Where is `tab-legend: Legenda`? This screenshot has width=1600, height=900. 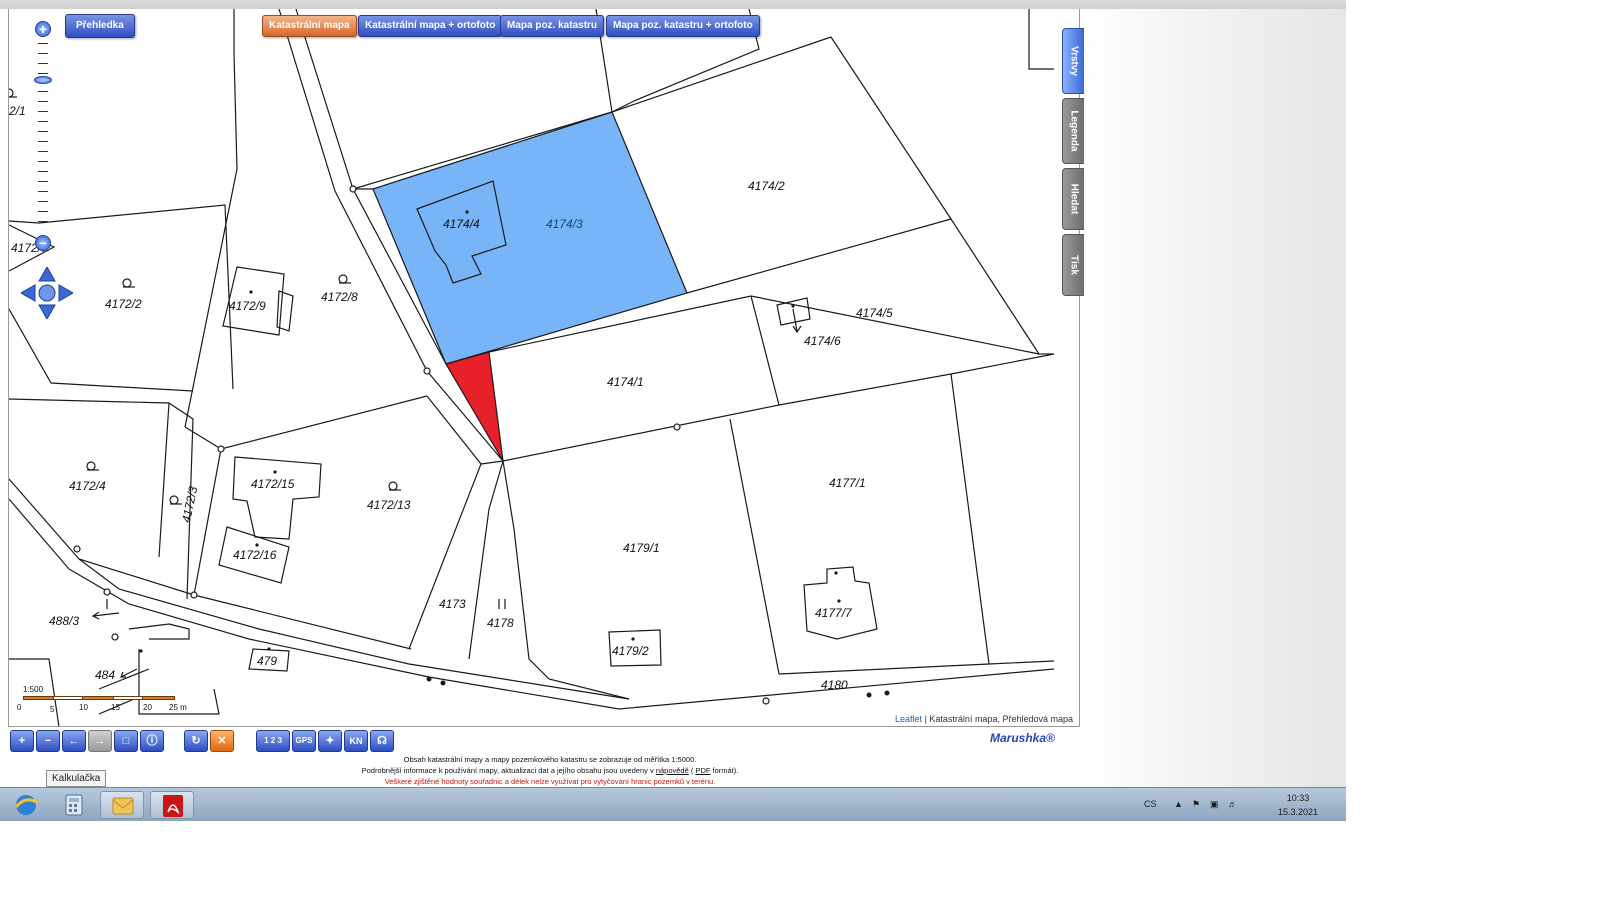
tab-legend: Legenda is located at coordinates (1073, 131).